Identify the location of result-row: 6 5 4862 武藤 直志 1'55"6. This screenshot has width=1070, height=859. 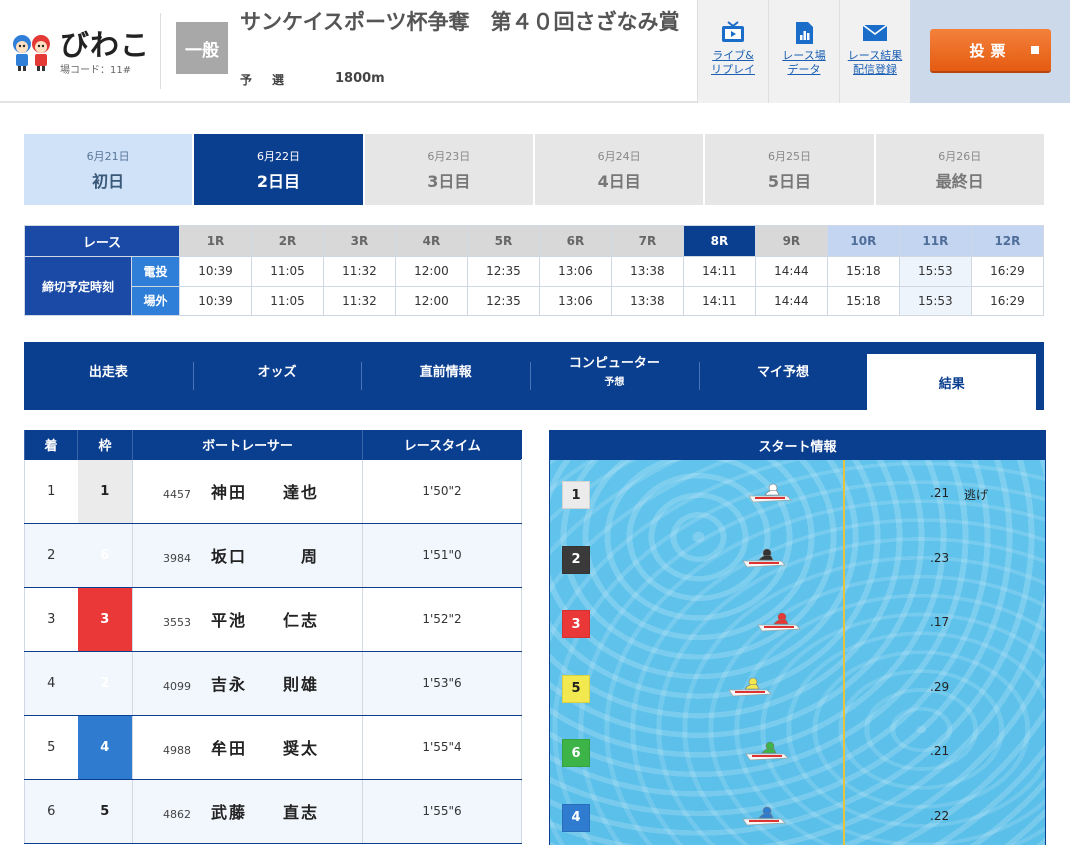
(273, 811).